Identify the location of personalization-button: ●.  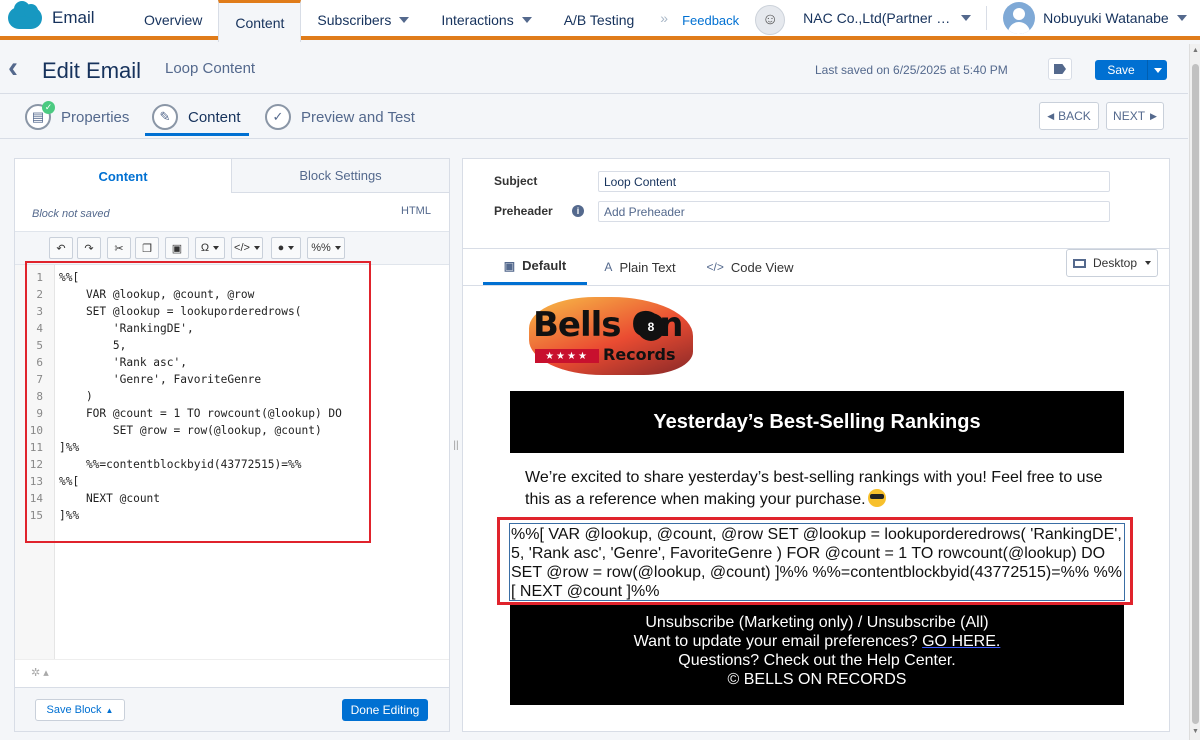
(286, 248).